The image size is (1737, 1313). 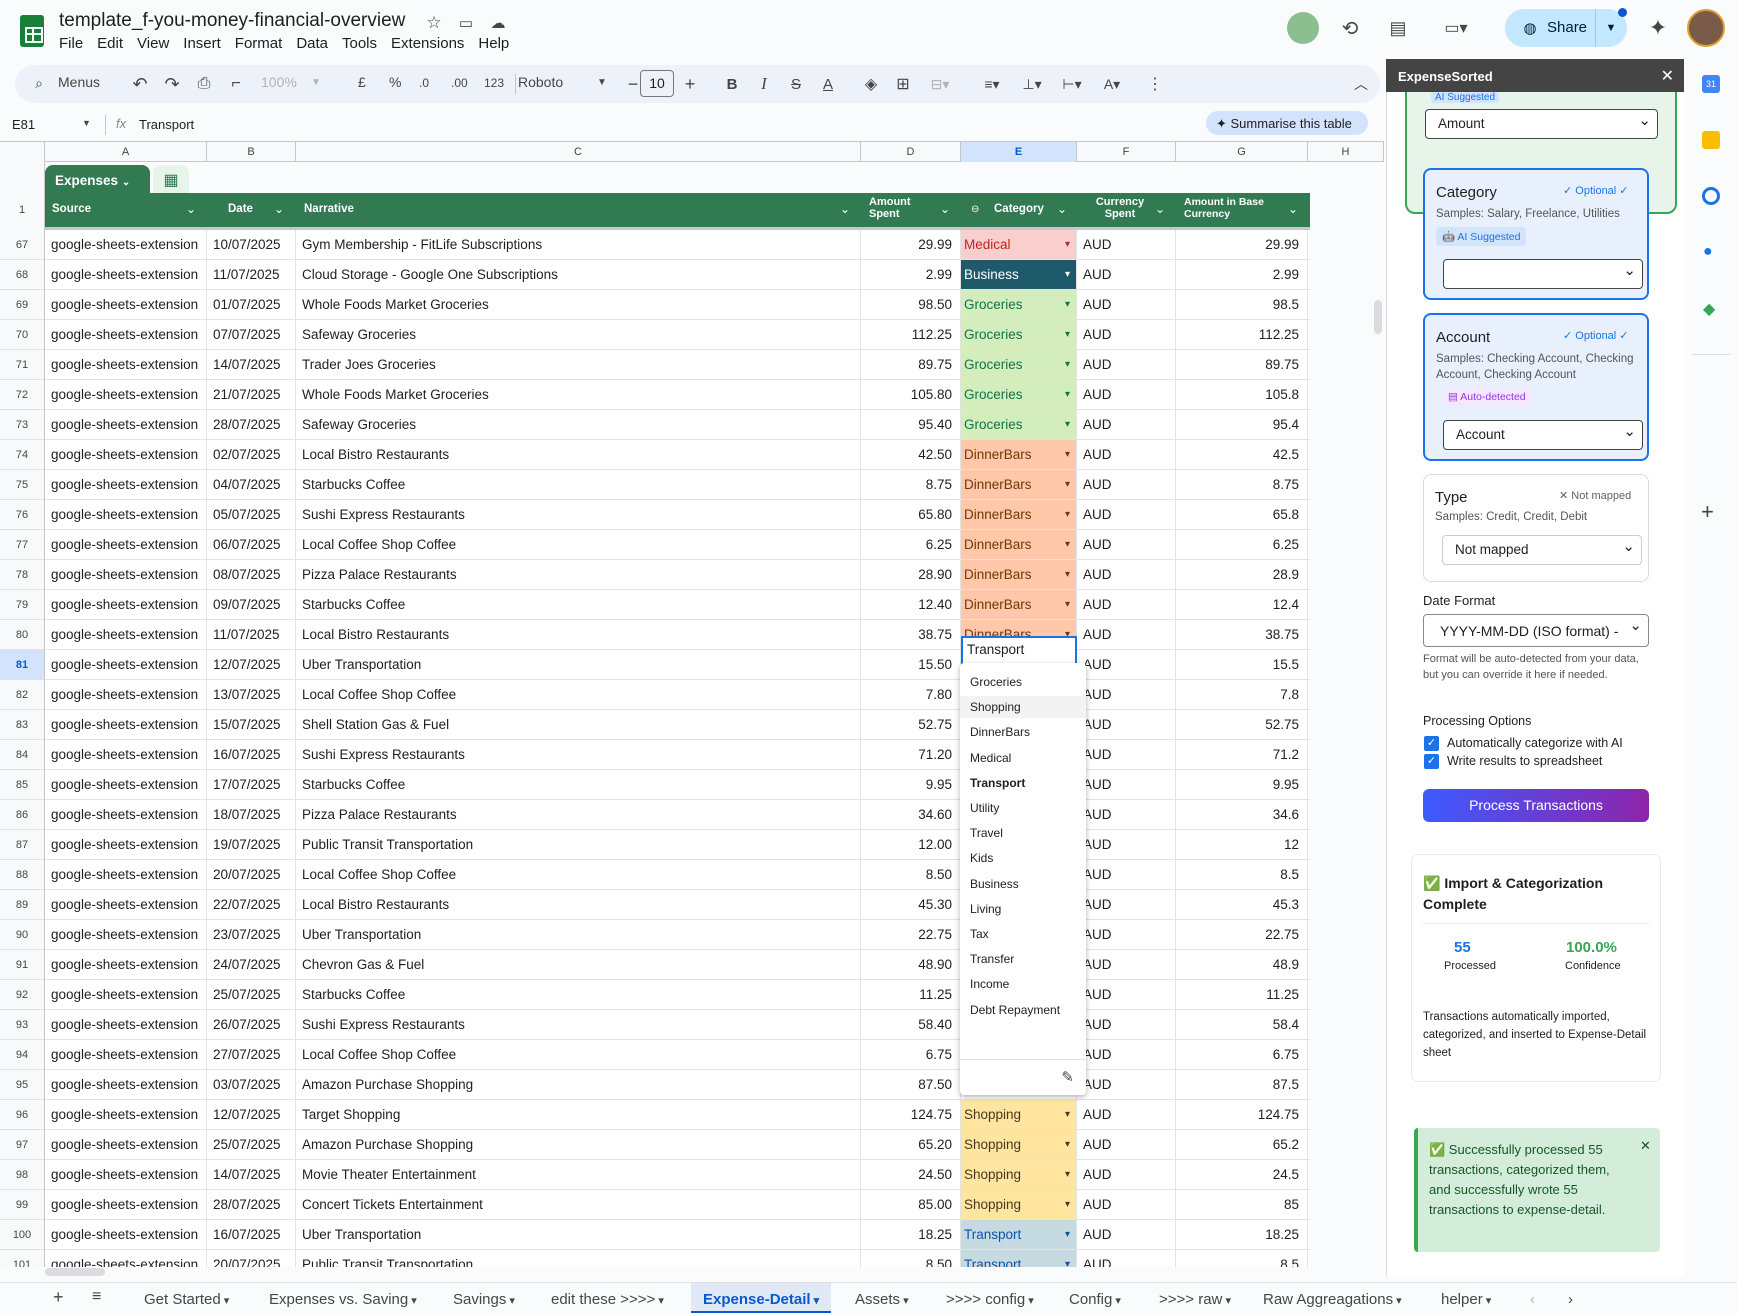 What do you see at coordinates (1242, 1114) in the screenshot?
I see `cell-base: 124.75` at bounding box center [1242, 1114].